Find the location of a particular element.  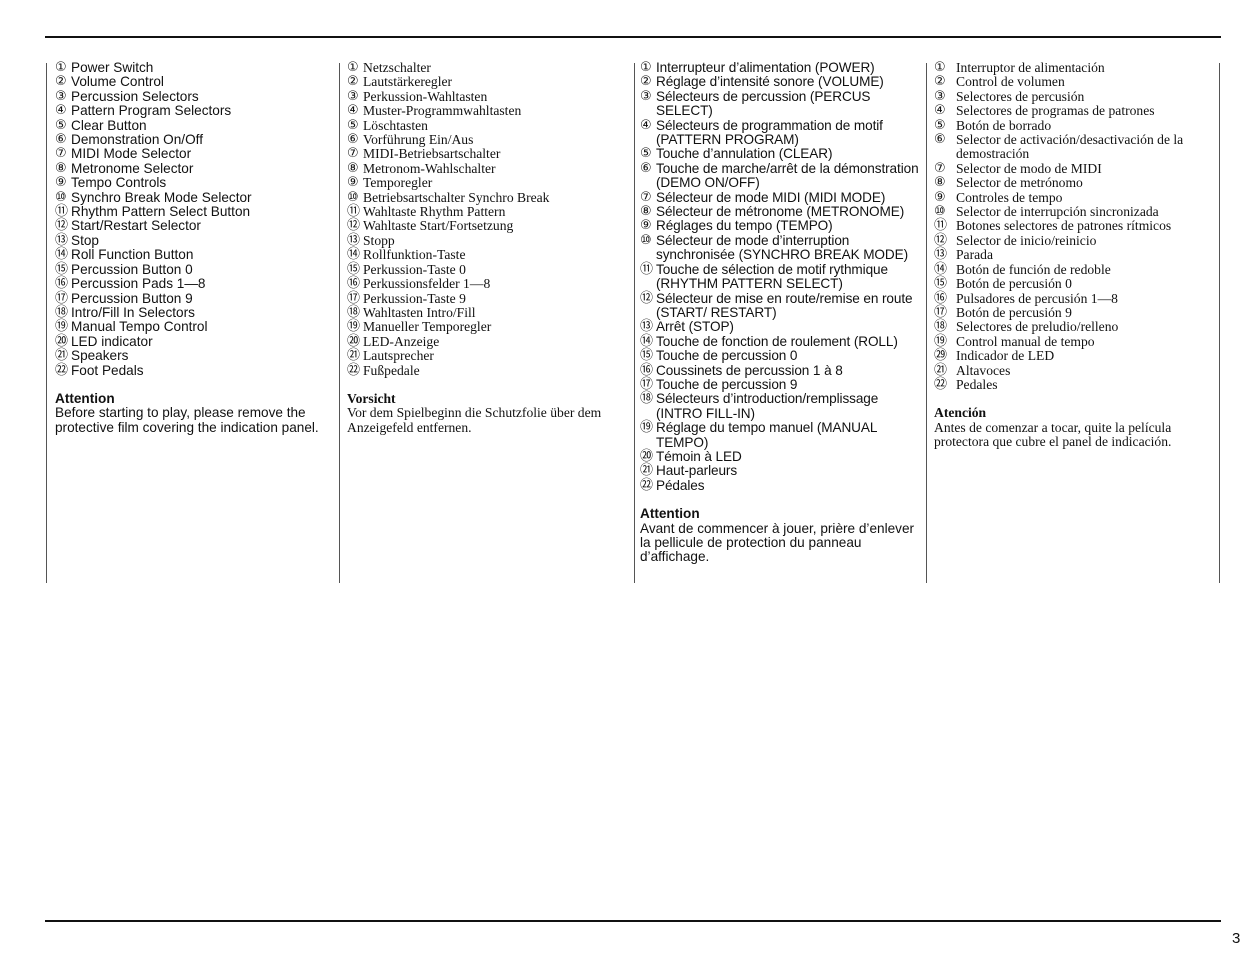

list-item: ⑱ Selectores de preludio/relleno is located at coordinates (1076, 327).